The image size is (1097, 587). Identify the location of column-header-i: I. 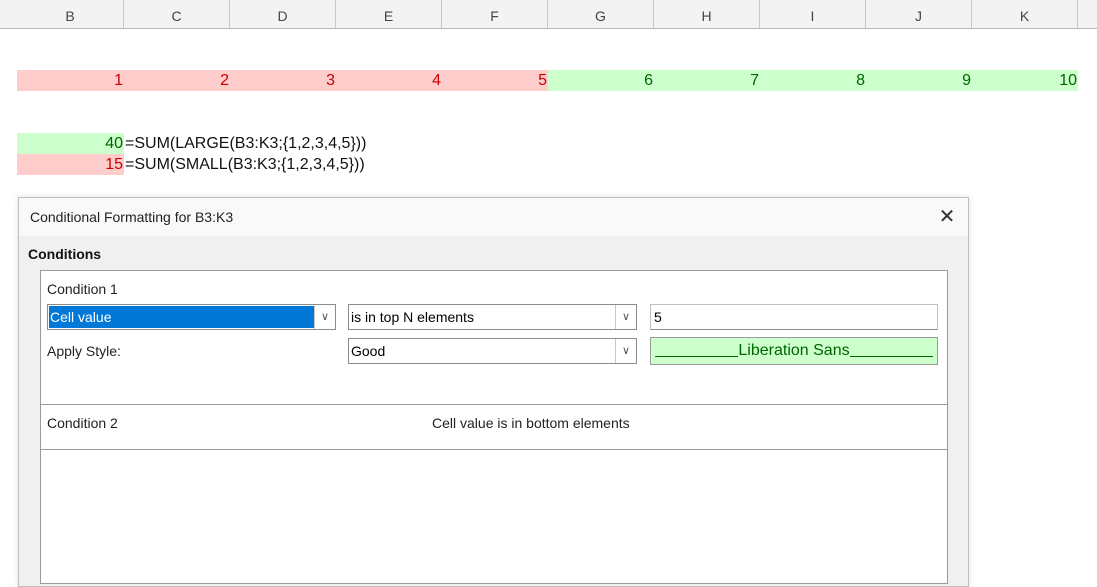
(813, 14).